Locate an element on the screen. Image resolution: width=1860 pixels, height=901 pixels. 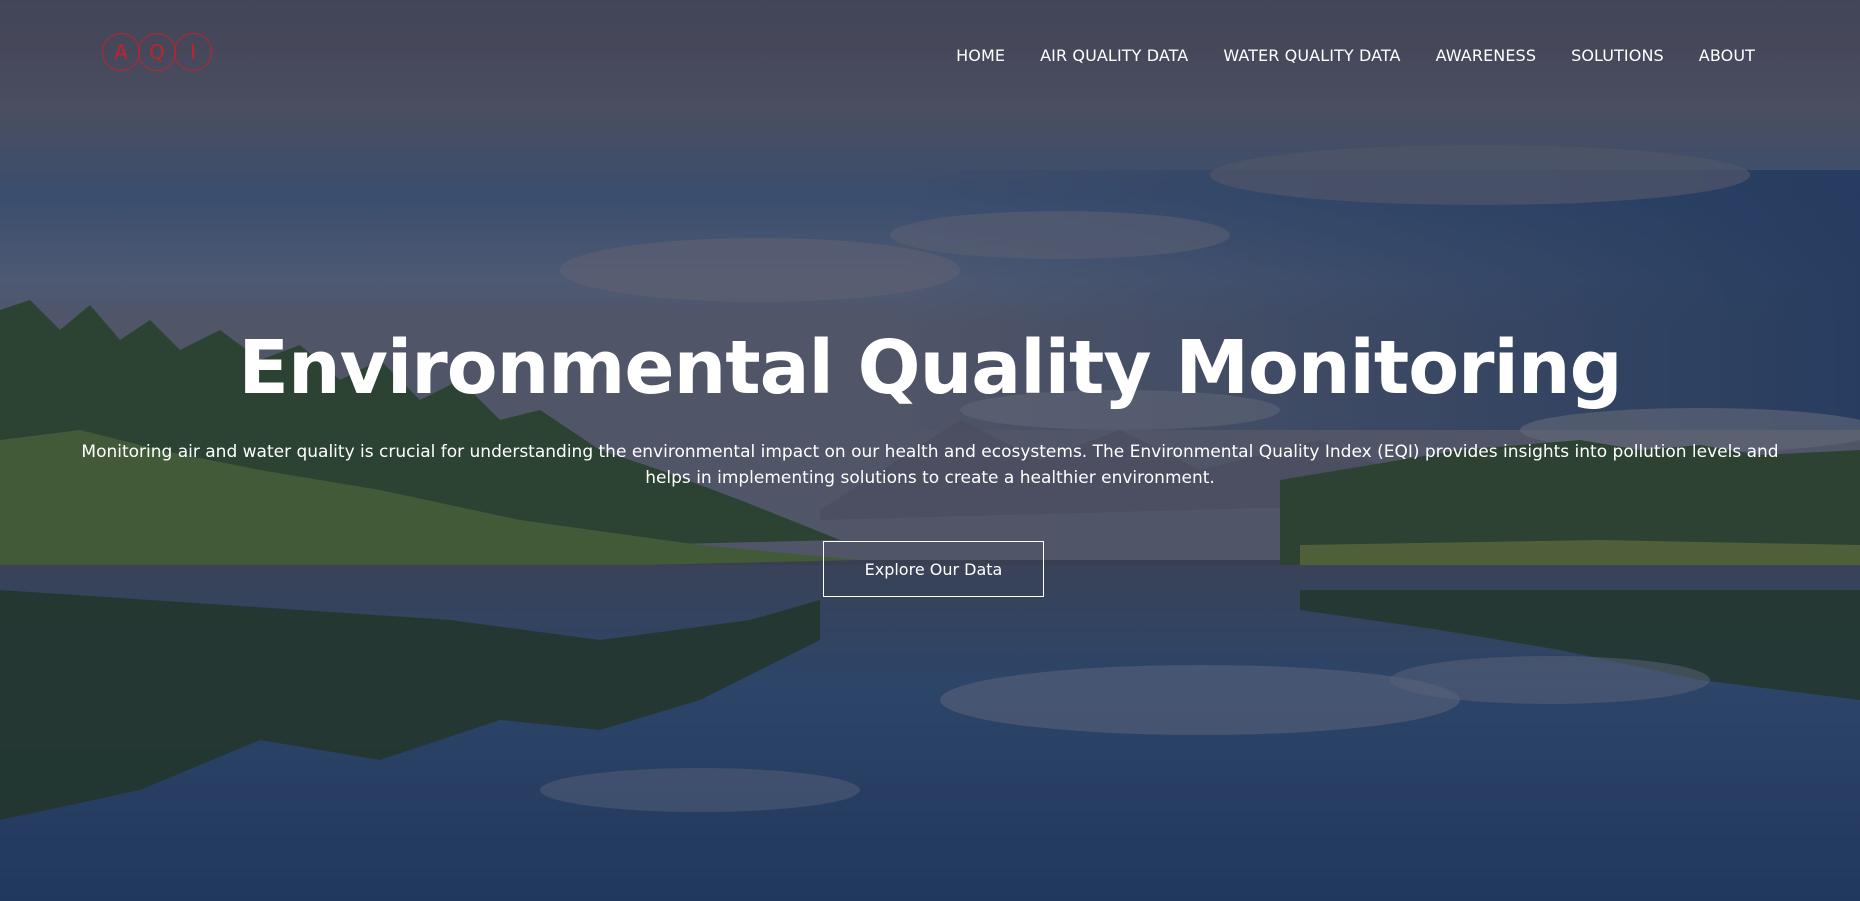
nav-item-water-quality-data: WATER QUALITY DATA is located at coordinates (1311, 55).